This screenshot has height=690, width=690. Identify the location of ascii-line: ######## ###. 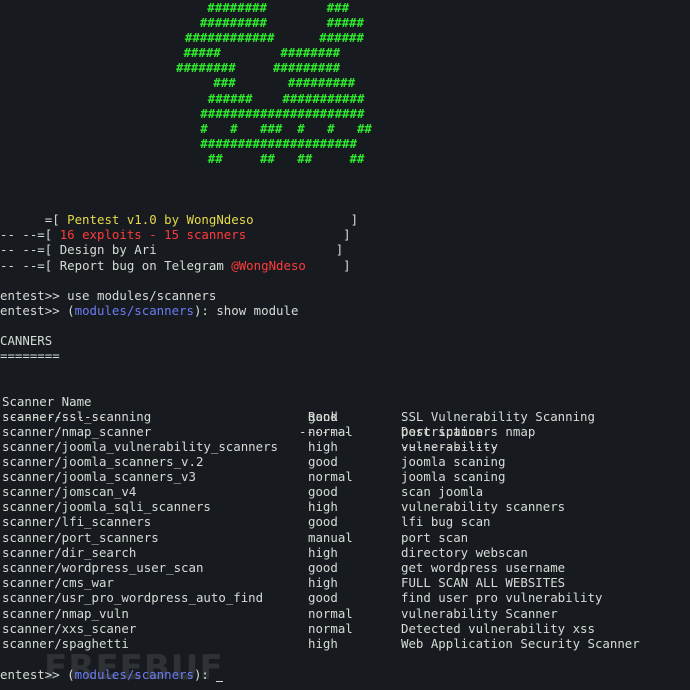
(260, 7).